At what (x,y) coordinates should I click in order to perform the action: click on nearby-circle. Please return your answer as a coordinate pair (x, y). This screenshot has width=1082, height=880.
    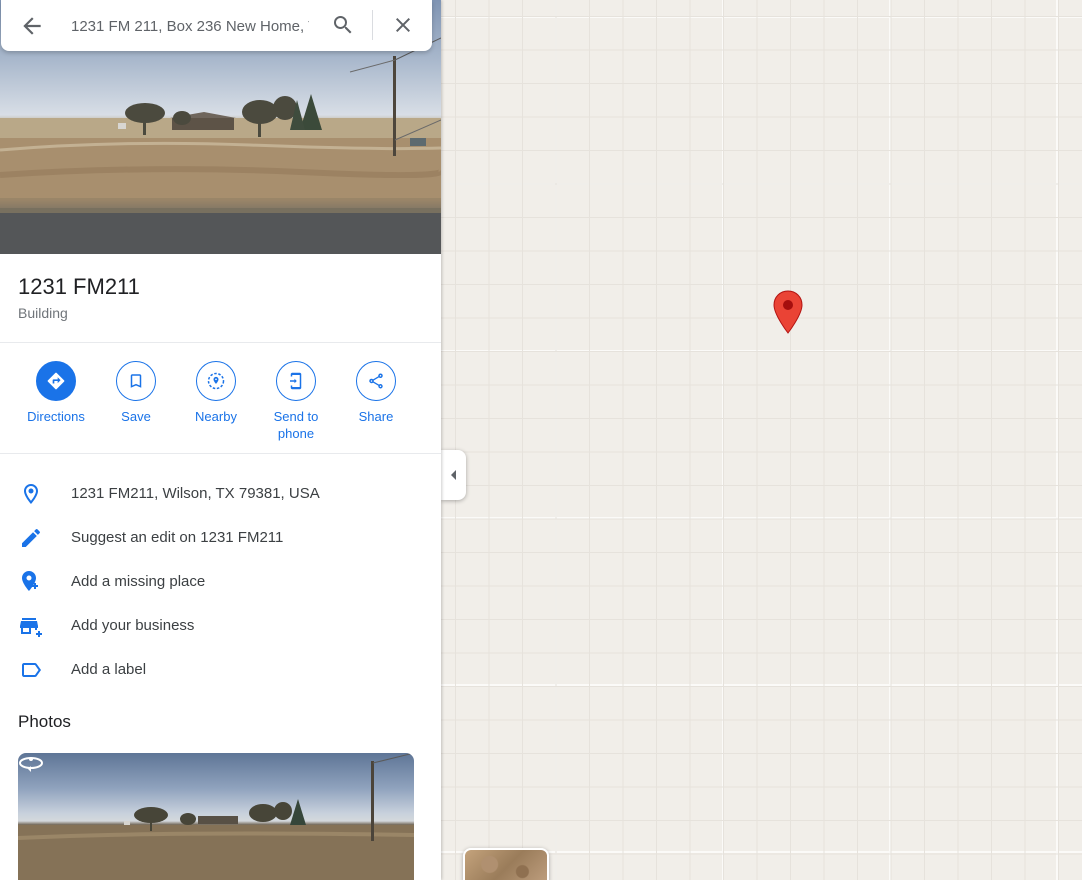
    Looking at the image, I should click on (216, 381).